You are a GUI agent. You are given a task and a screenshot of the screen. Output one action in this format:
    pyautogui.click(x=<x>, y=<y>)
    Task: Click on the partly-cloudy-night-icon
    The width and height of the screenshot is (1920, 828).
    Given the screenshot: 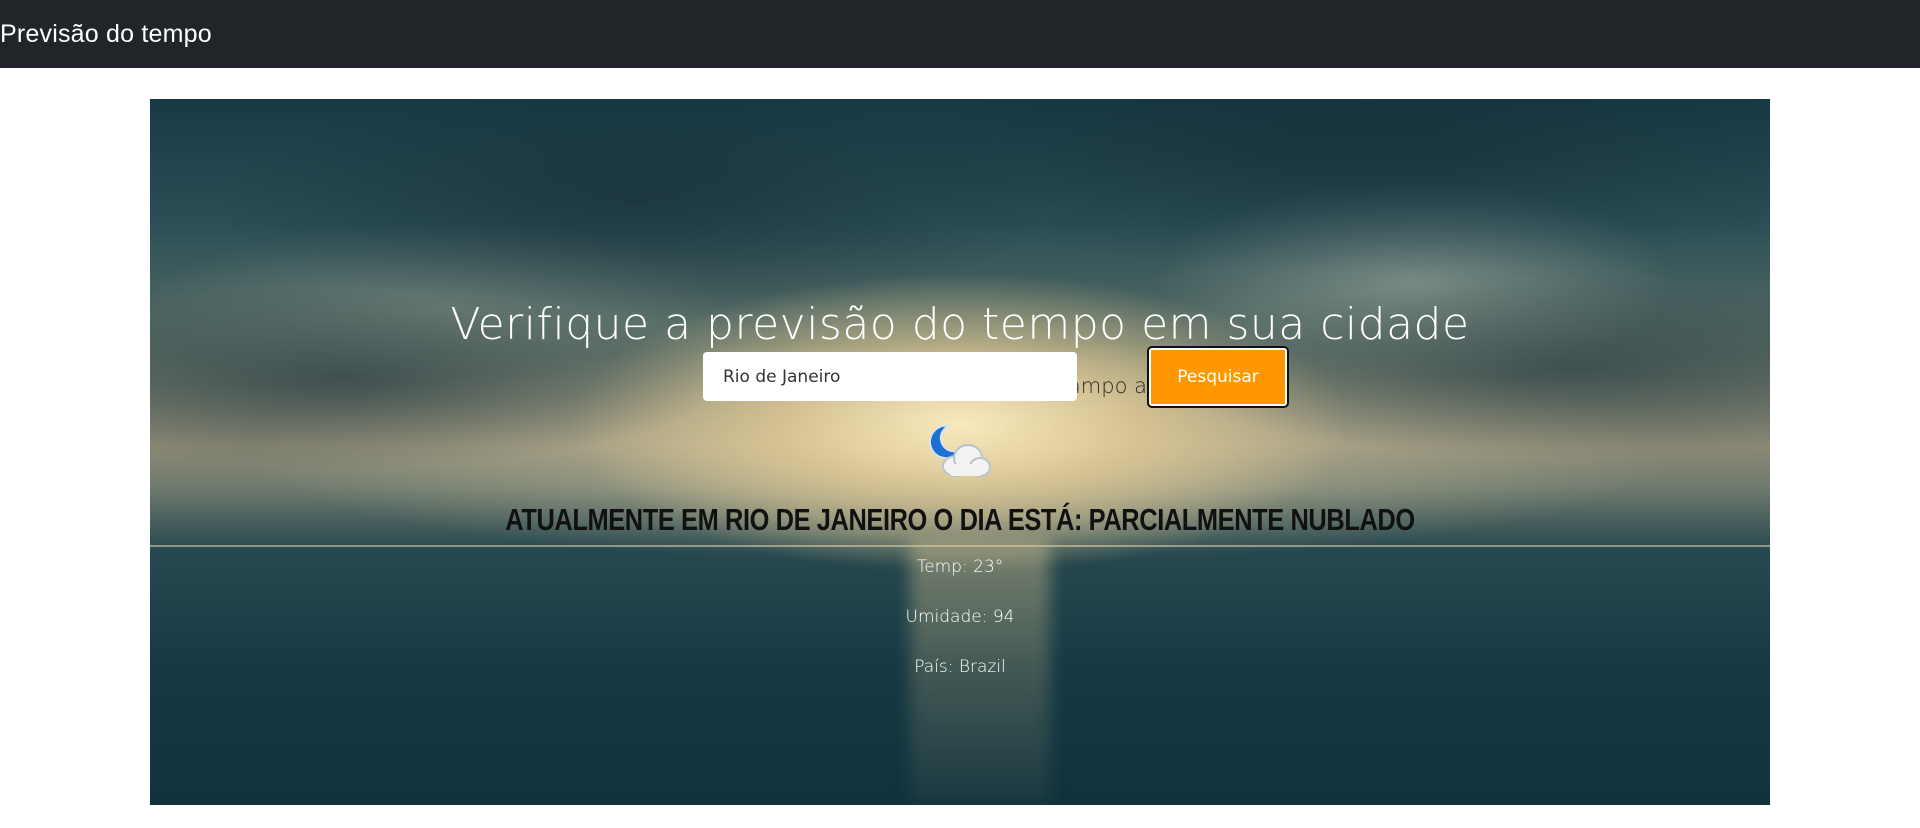 What is the action you would take?
    pyautogui.click(x=960, y=451)
    